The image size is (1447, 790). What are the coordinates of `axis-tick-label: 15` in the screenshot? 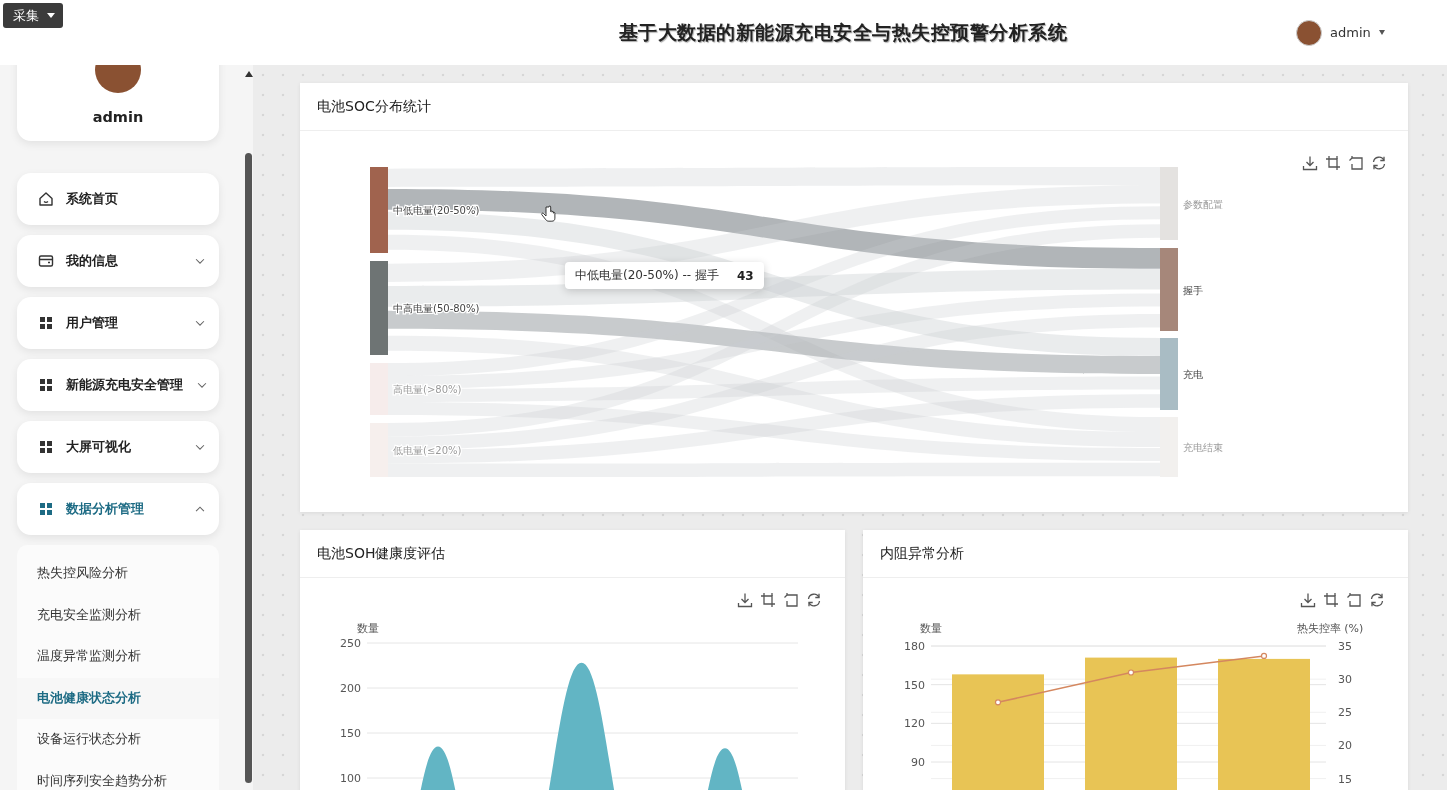 It's located at (1345, 779).